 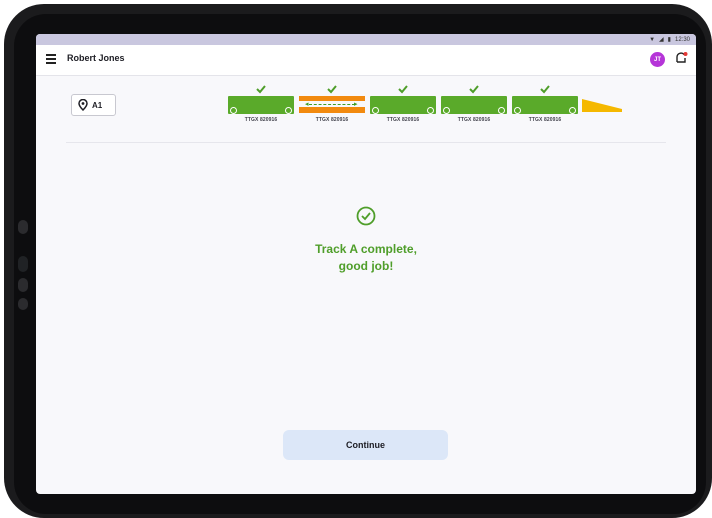 What do you see at coordinates (681, 59) in the screenshot?
I see `notification-icon` at bounding box center [681, 59].